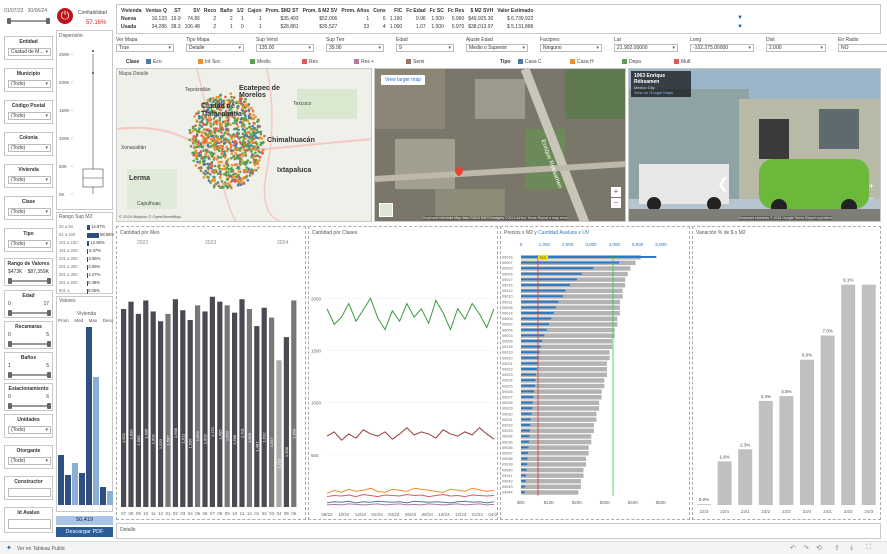 Image resolution: width=887 pixels, height=554 pixels. I want to click on fullscreen-icon: ⛶, so click(868, 548).